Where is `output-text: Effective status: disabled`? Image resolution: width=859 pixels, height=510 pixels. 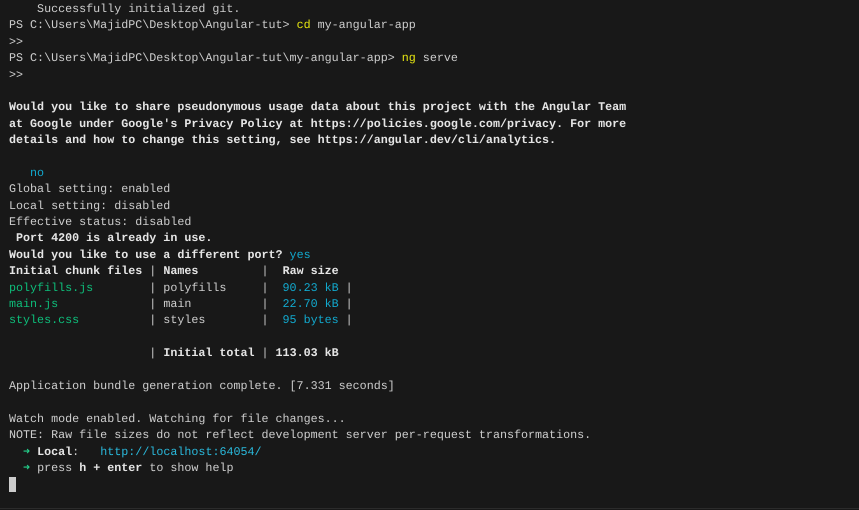 output-text: Effective status: disabled is located at coordinates (100, 222).